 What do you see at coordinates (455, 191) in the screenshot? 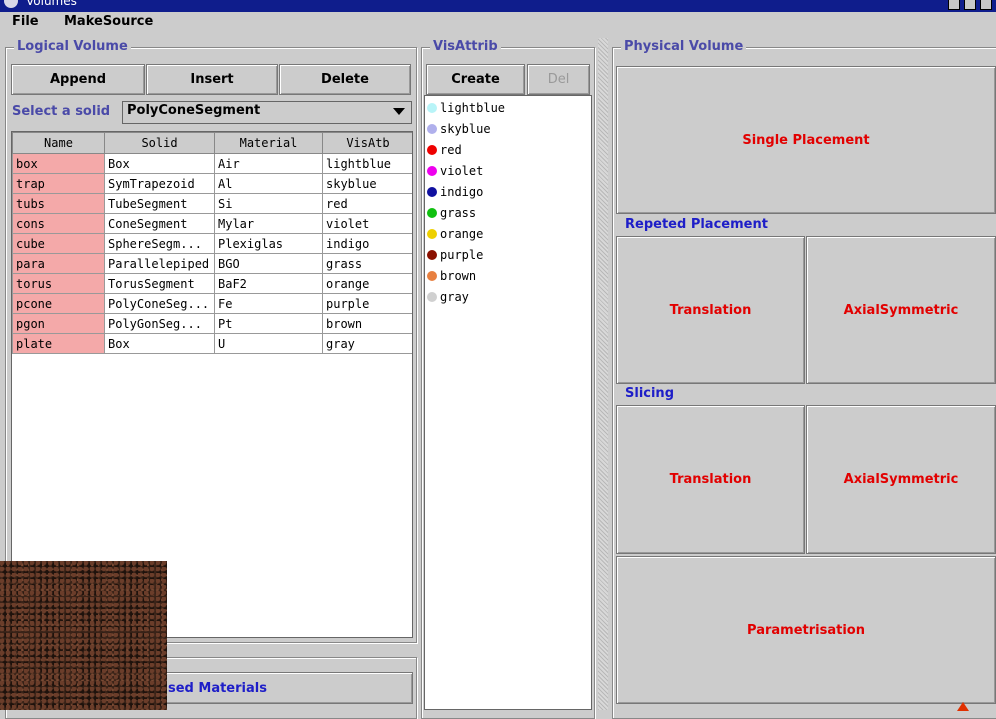
I see `vis-attrib-item: indigo` at bounding box center [455, 191].